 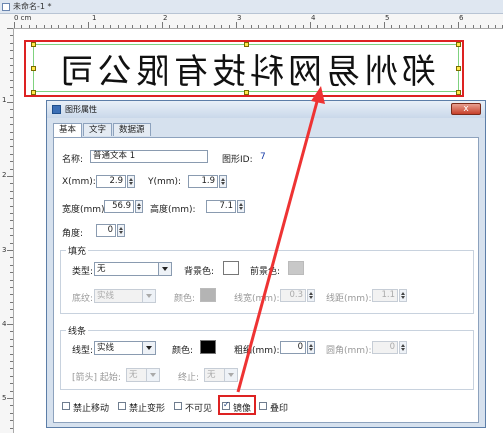 I want to click on annotation-arrow-head, so click(x=318, y=95).